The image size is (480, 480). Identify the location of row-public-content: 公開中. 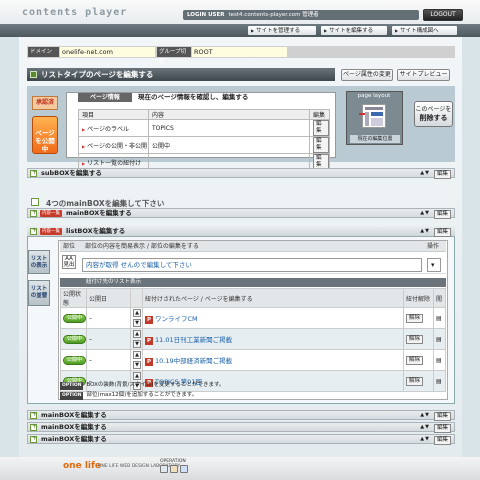
(229, 145).